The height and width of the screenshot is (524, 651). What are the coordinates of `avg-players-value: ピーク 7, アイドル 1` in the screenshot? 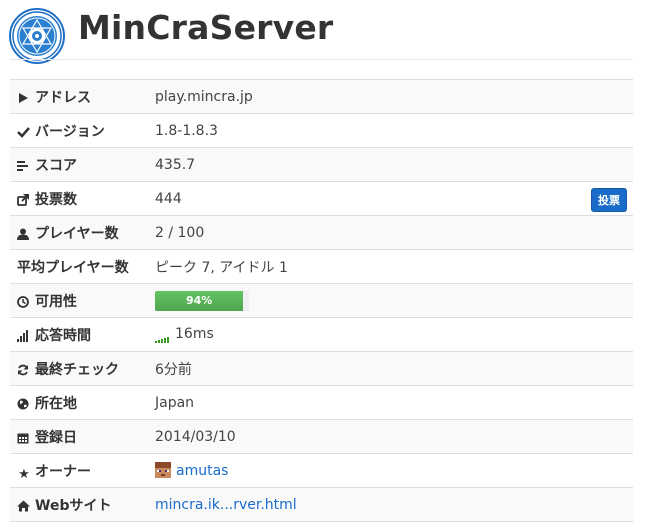 It's located at (394, 266).